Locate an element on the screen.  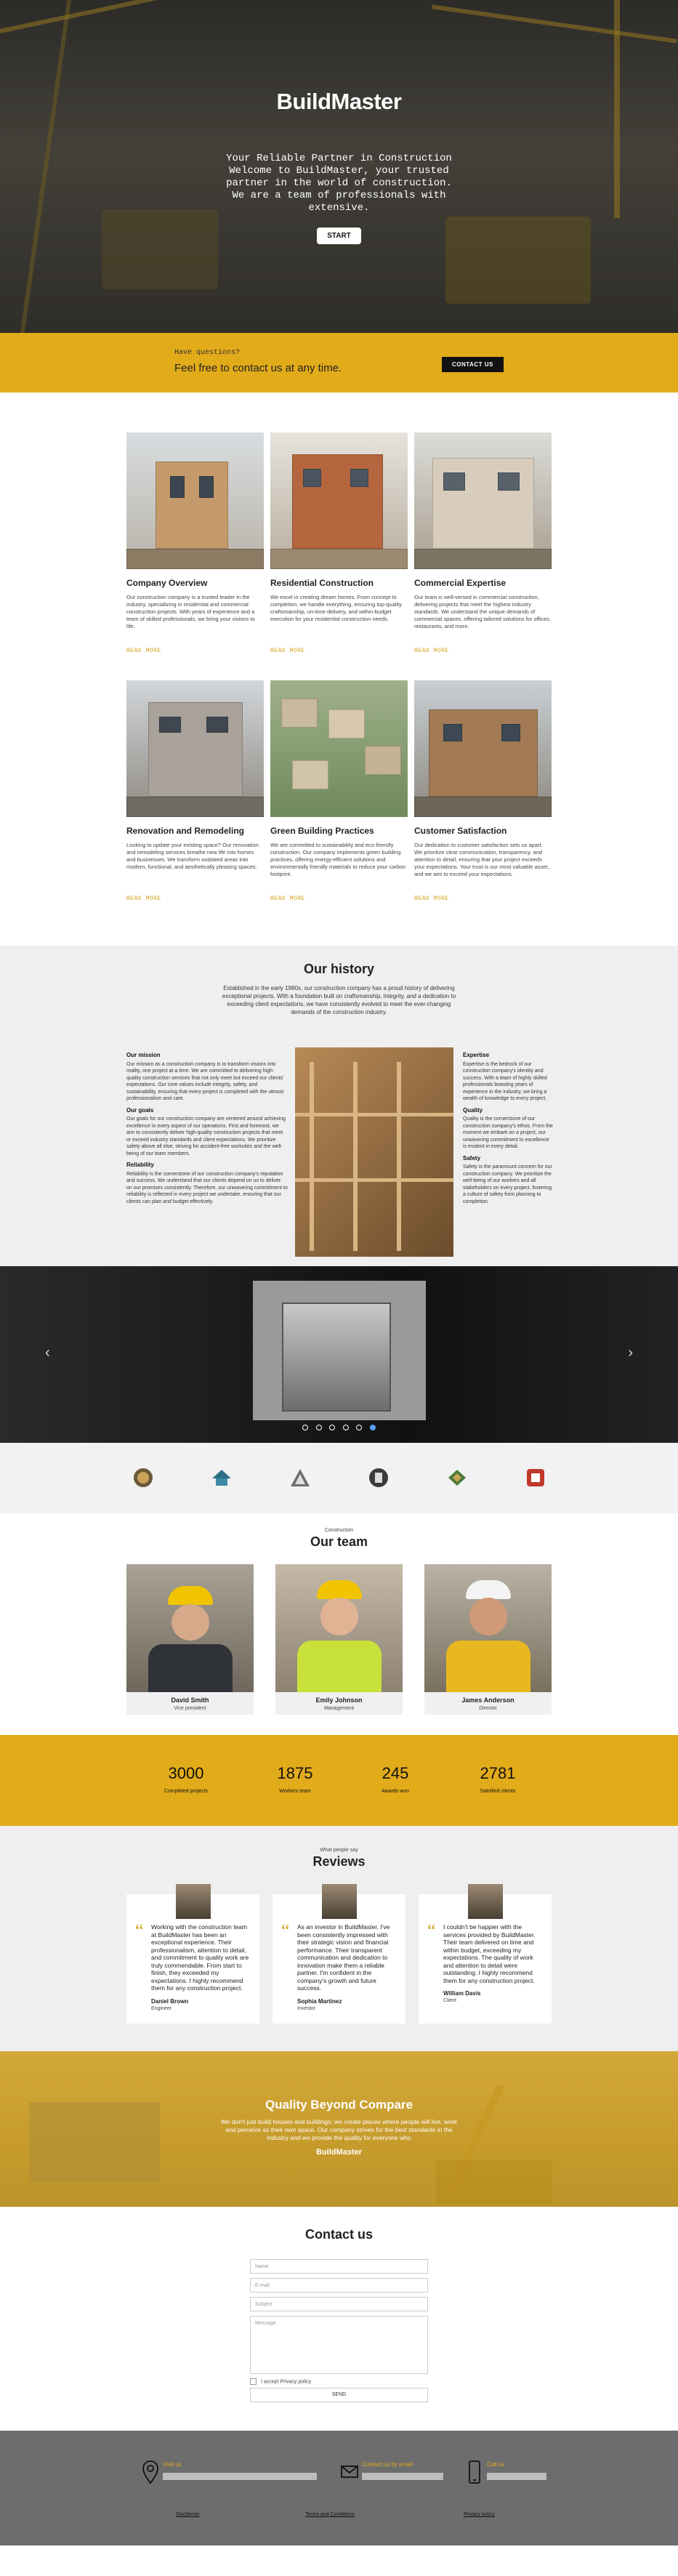
service-title: Commercial Expertise is located at coordinates (460, 583).